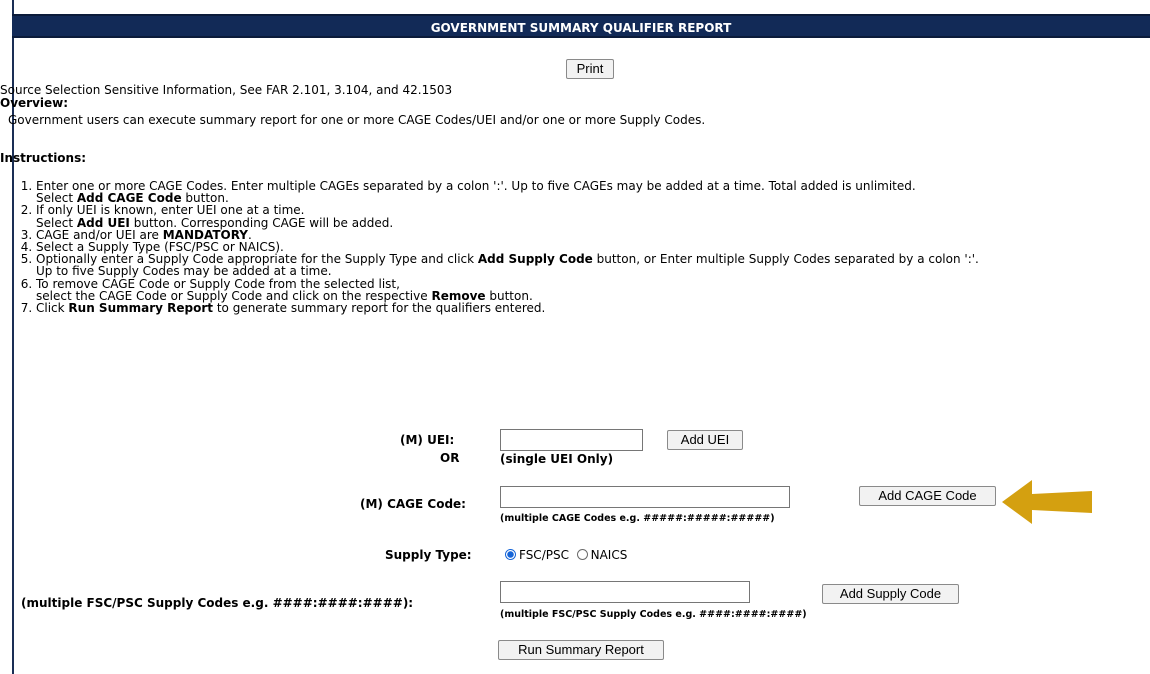 This screenshot has width=1150, height=674. I want to click on cage-label: (M) CAGE Code:, so click(413, 504).